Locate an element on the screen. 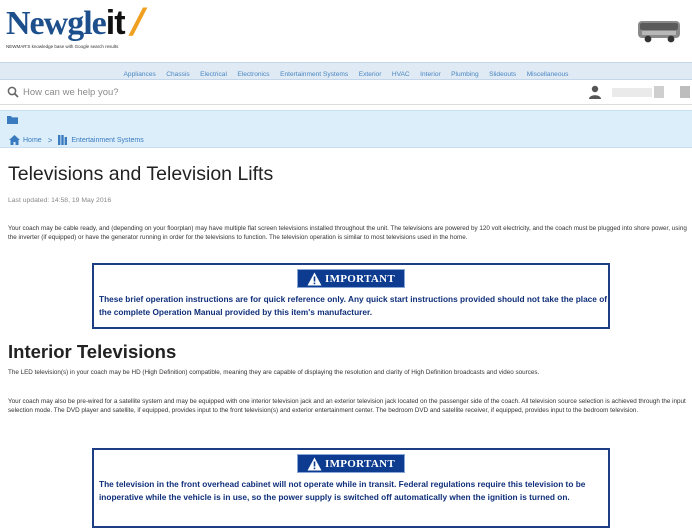 The height and width of the screenshot is (529, 692). nav-link-appliances: Appliances is located at coordinates (140, 72).